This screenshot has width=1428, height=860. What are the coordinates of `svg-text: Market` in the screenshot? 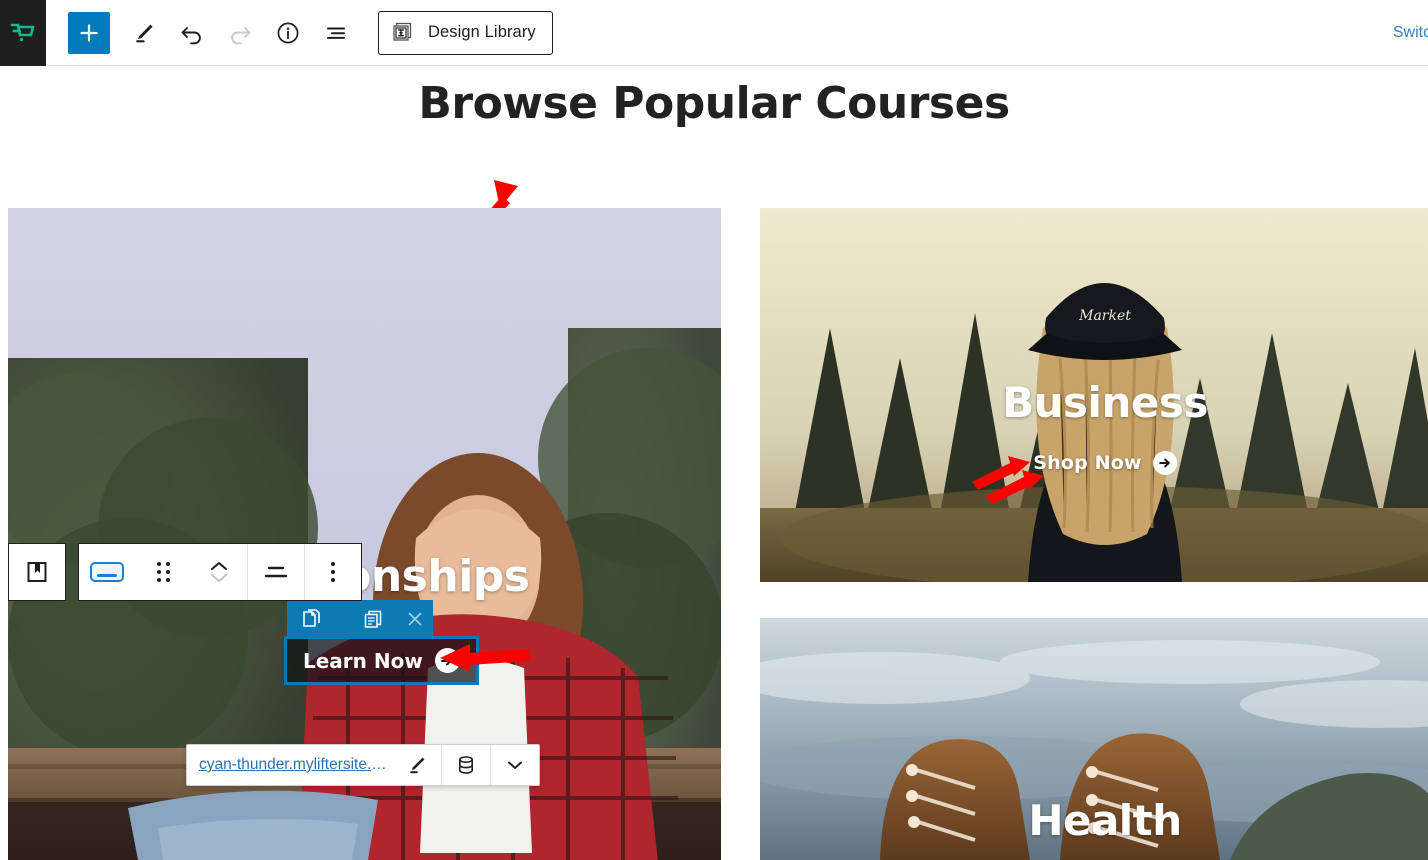 It's located at (1104, 316).